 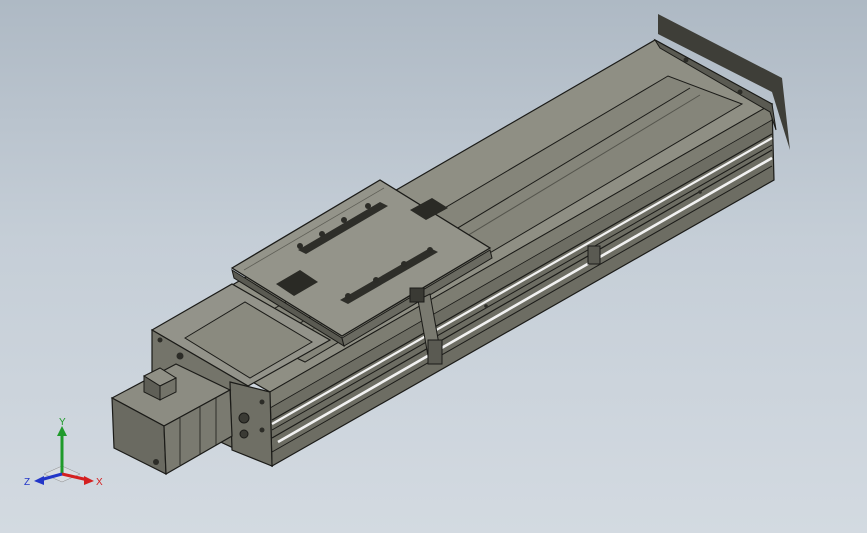 What do you see at coordinates (156, 462) in the screenshot?
I see `motor-screw` at bounding box center [156, 462].